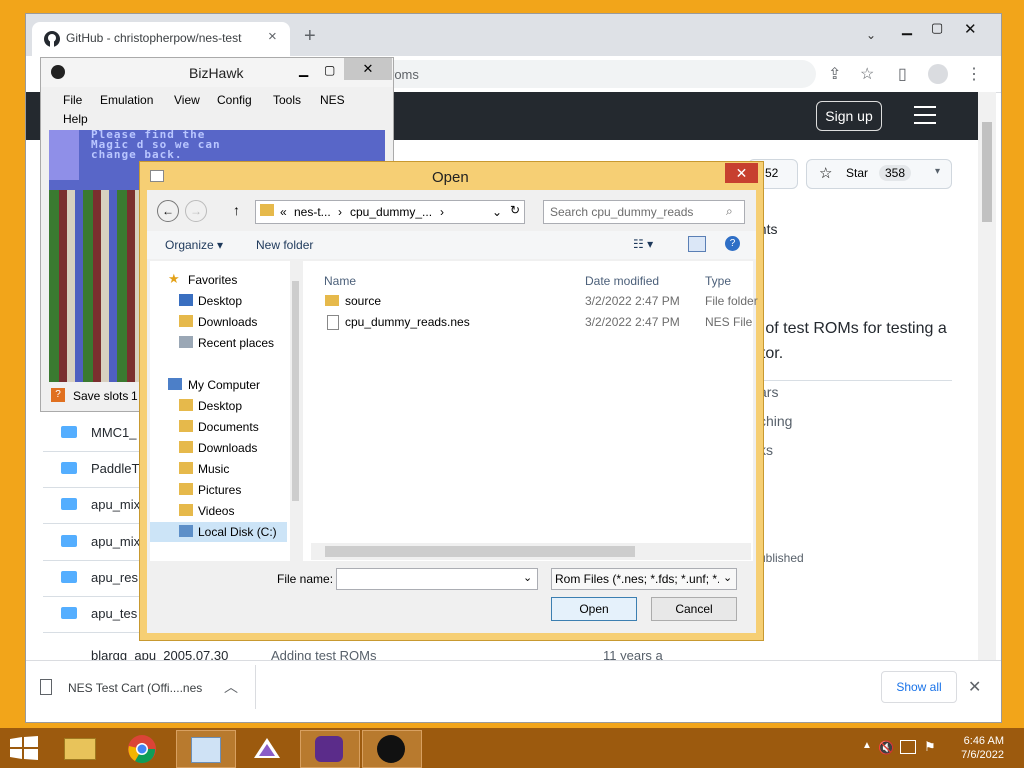 The image size is (1024, 768). I want to click on menu-view: View, so click(187, 100).